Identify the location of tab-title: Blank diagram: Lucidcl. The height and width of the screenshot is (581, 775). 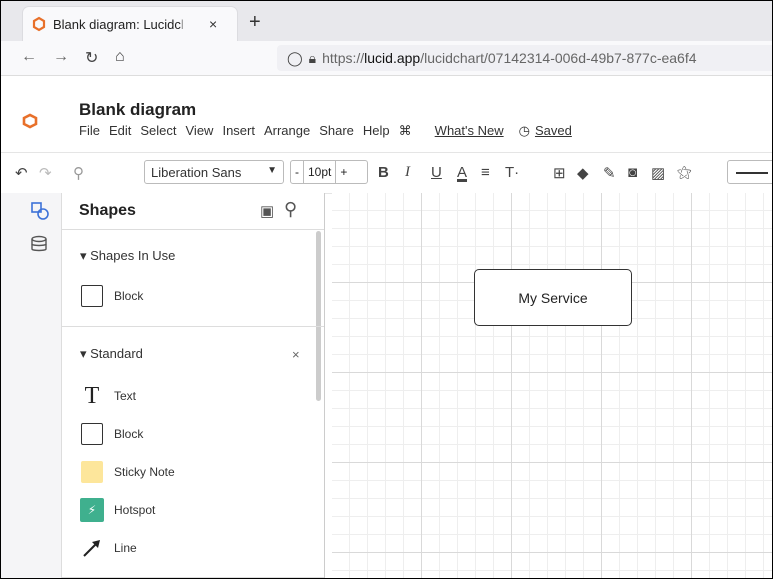
(118, 24).